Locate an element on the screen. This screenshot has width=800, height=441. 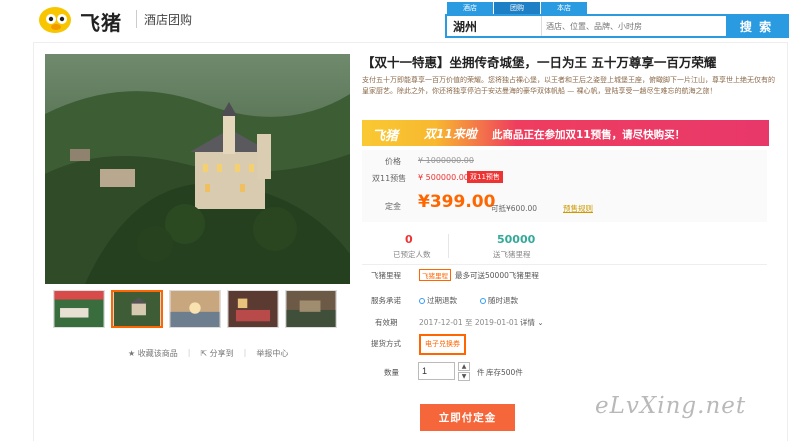
presale-price: ¥ 500000.00 is located at coordinates (443, 177).